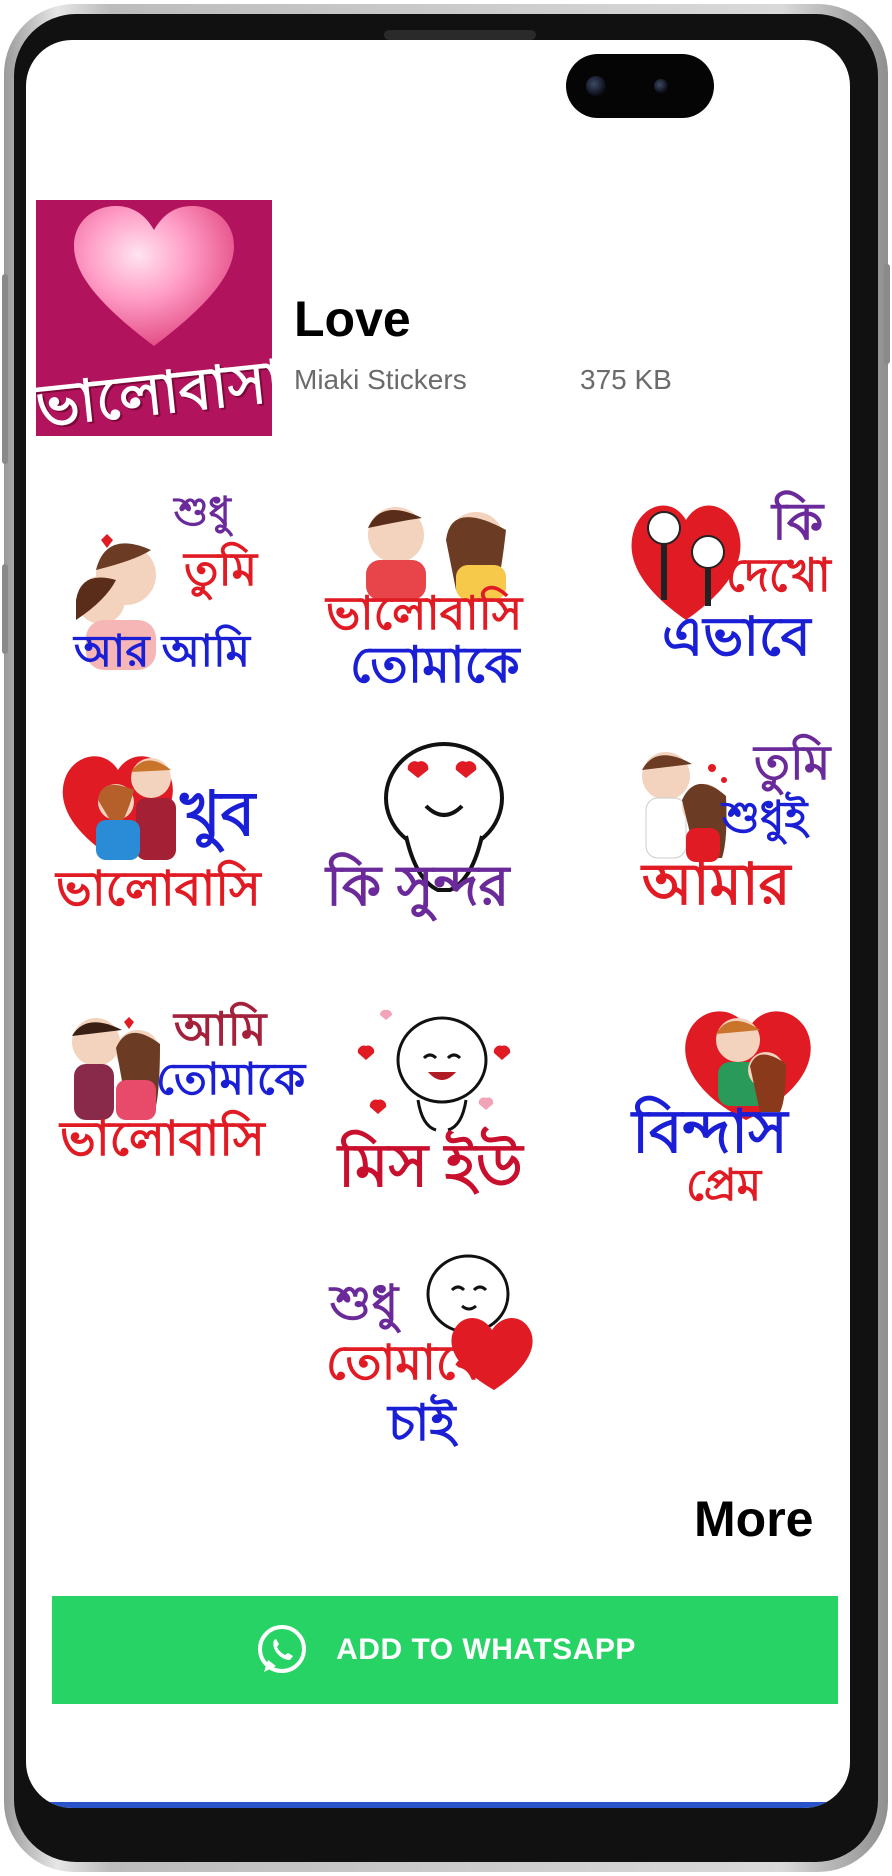  What do you see at coordinates (220, 1029) in the screenshot?
I see `sticker-text: আমি` at bounding box center [220, 1029].